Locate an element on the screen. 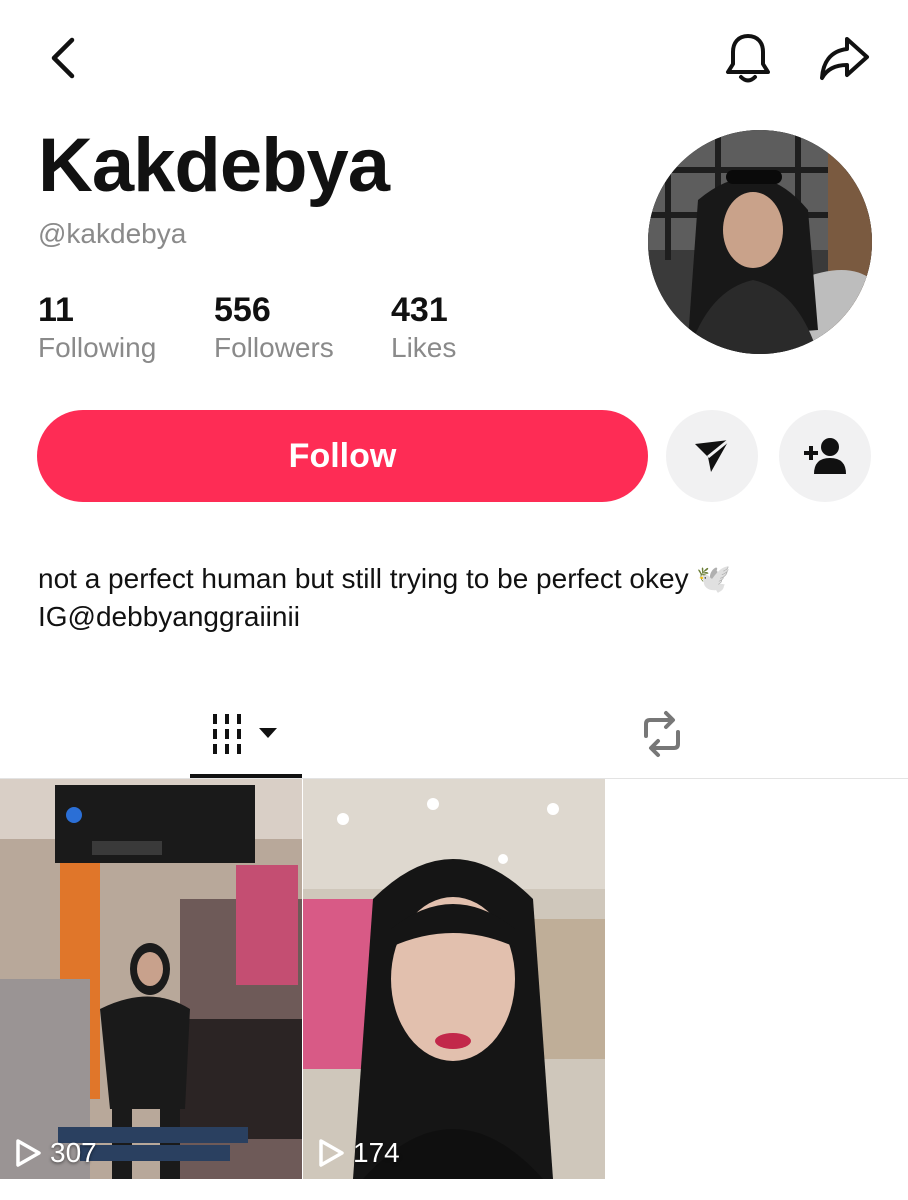  likes-count: 431 is located at coordinates (419, 310).